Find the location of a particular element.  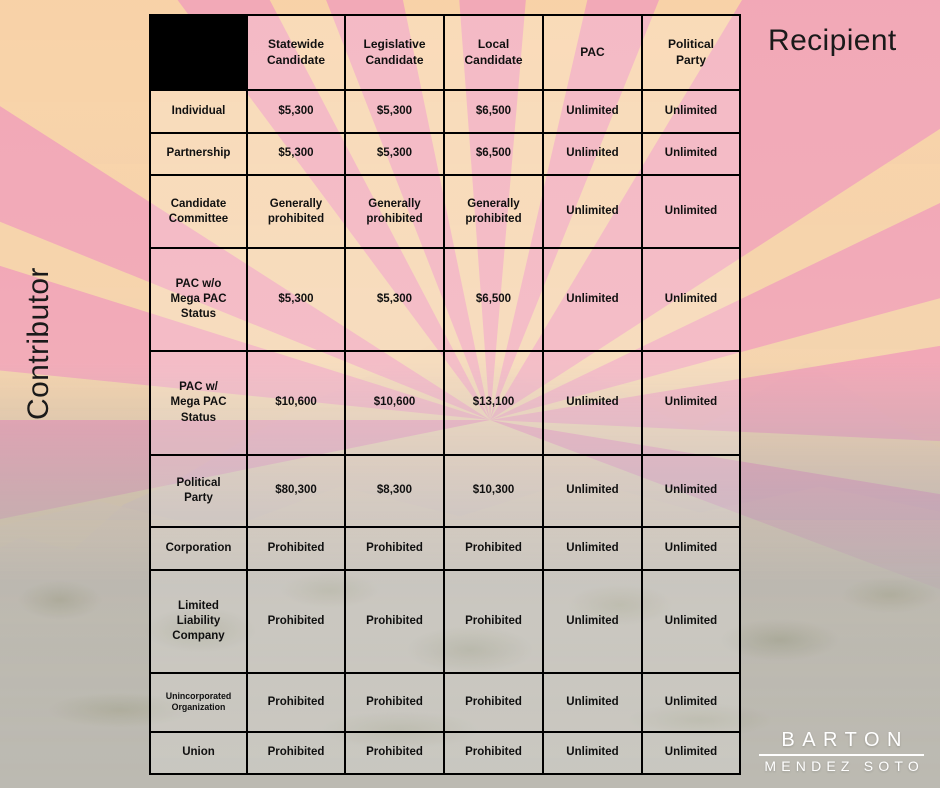

column-header-3: PAC is located at coordinates (592, 52).